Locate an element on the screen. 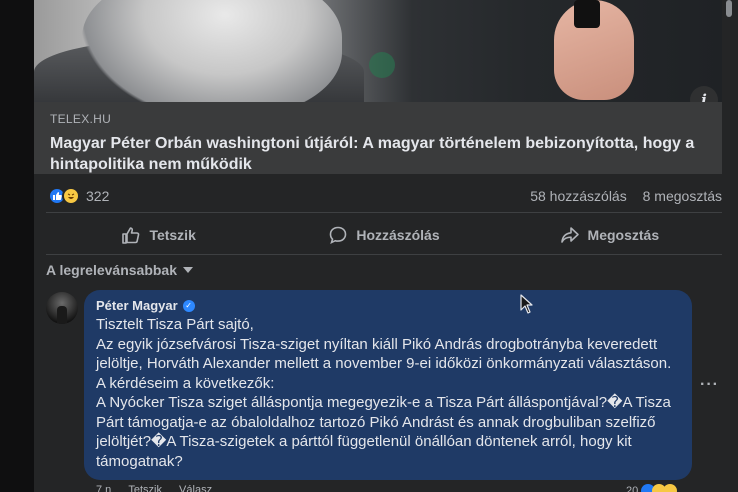  thumbs-up-icon is located at coordinates (131, 235).